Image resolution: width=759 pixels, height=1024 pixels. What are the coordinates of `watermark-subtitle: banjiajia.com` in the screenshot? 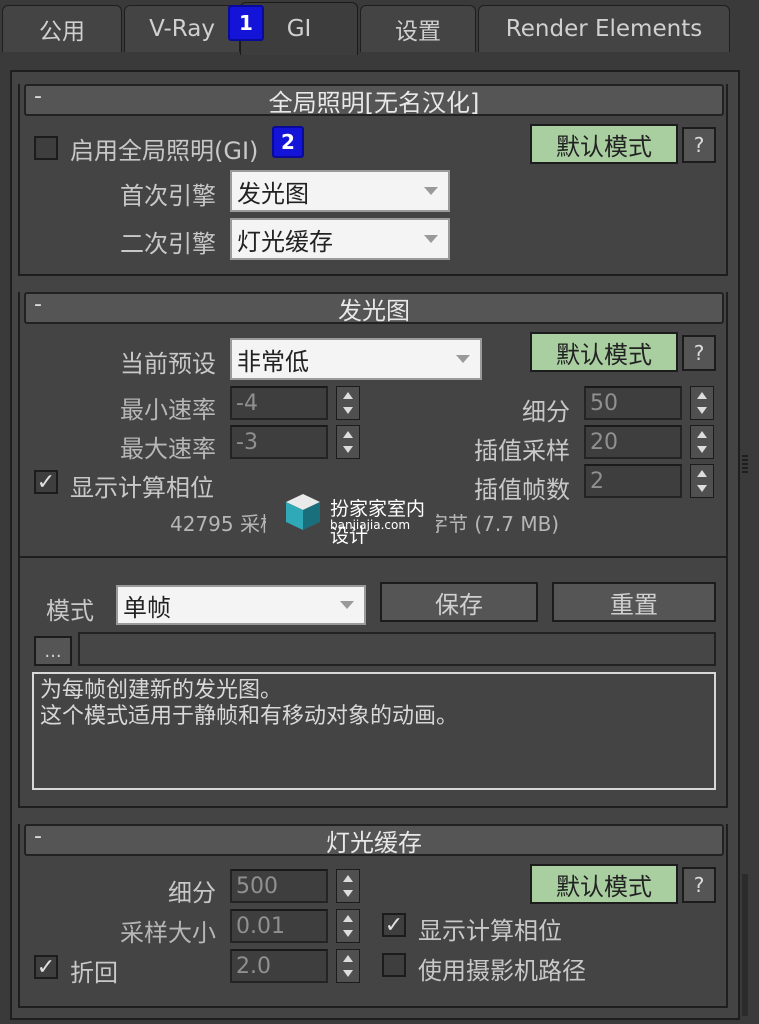 It's located at (370, 525).